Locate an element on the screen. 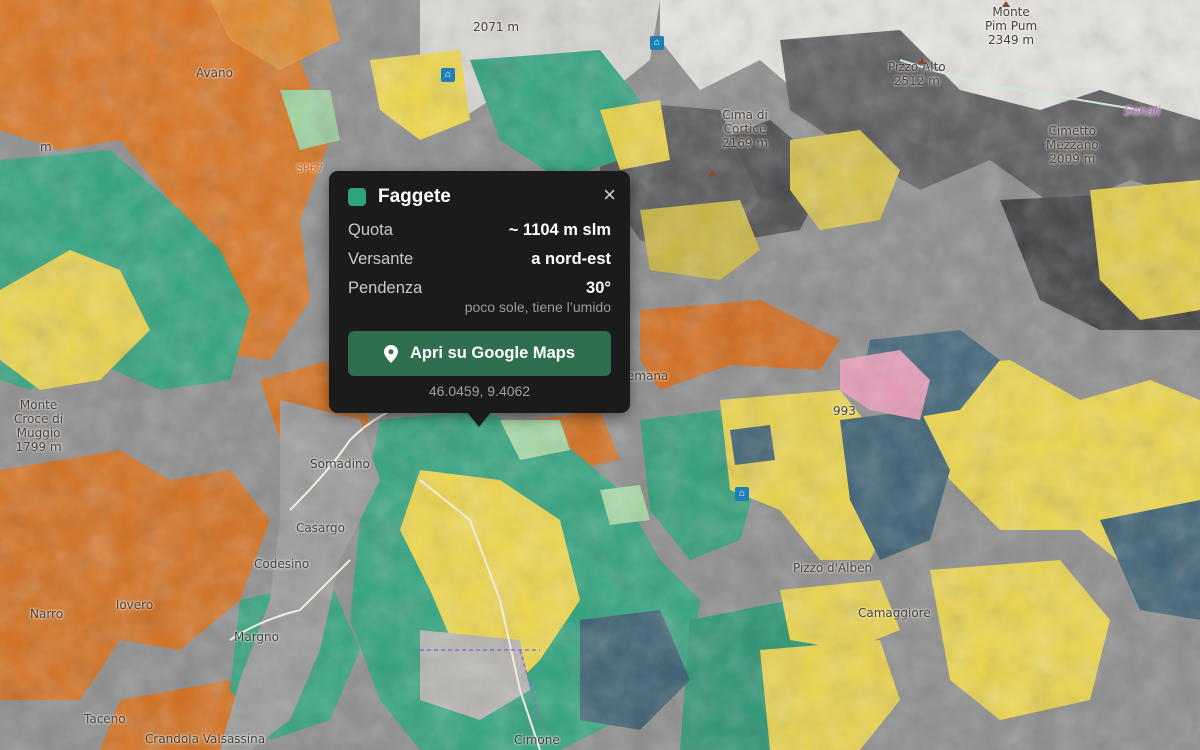 The width and height of the screenshot is (1200, 750). forest-type-swatch is located at coordinates (357, 197).